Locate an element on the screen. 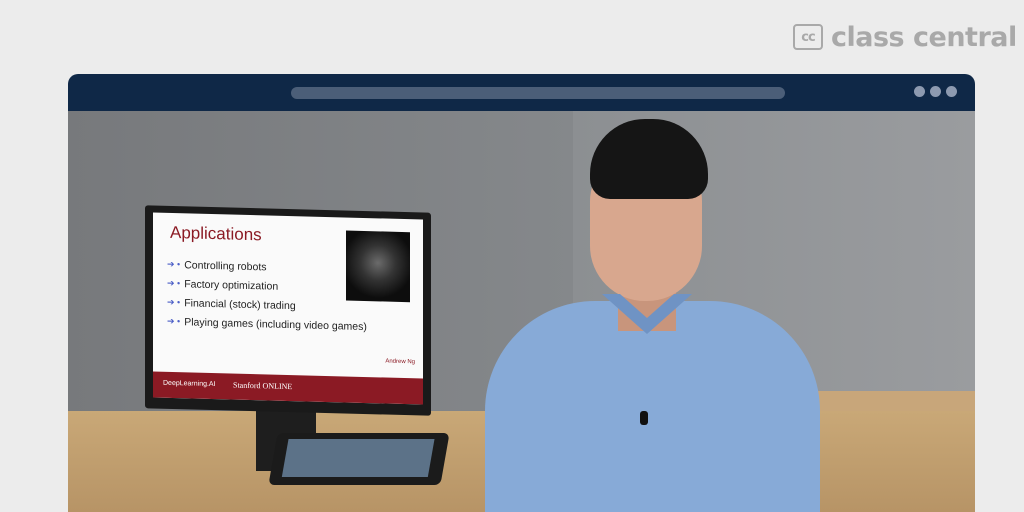 The height and width of the screenshot is (512, 1024). class-central-logo: cc class central is located at coordinates (905, 37).